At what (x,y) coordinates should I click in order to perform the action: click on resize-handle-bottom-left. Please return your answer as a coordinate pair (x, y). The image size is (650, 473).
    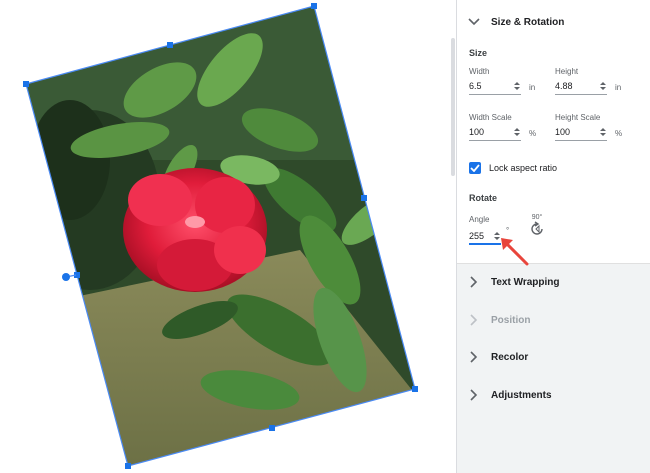
    Looking at the image, I should click on (128, 466).